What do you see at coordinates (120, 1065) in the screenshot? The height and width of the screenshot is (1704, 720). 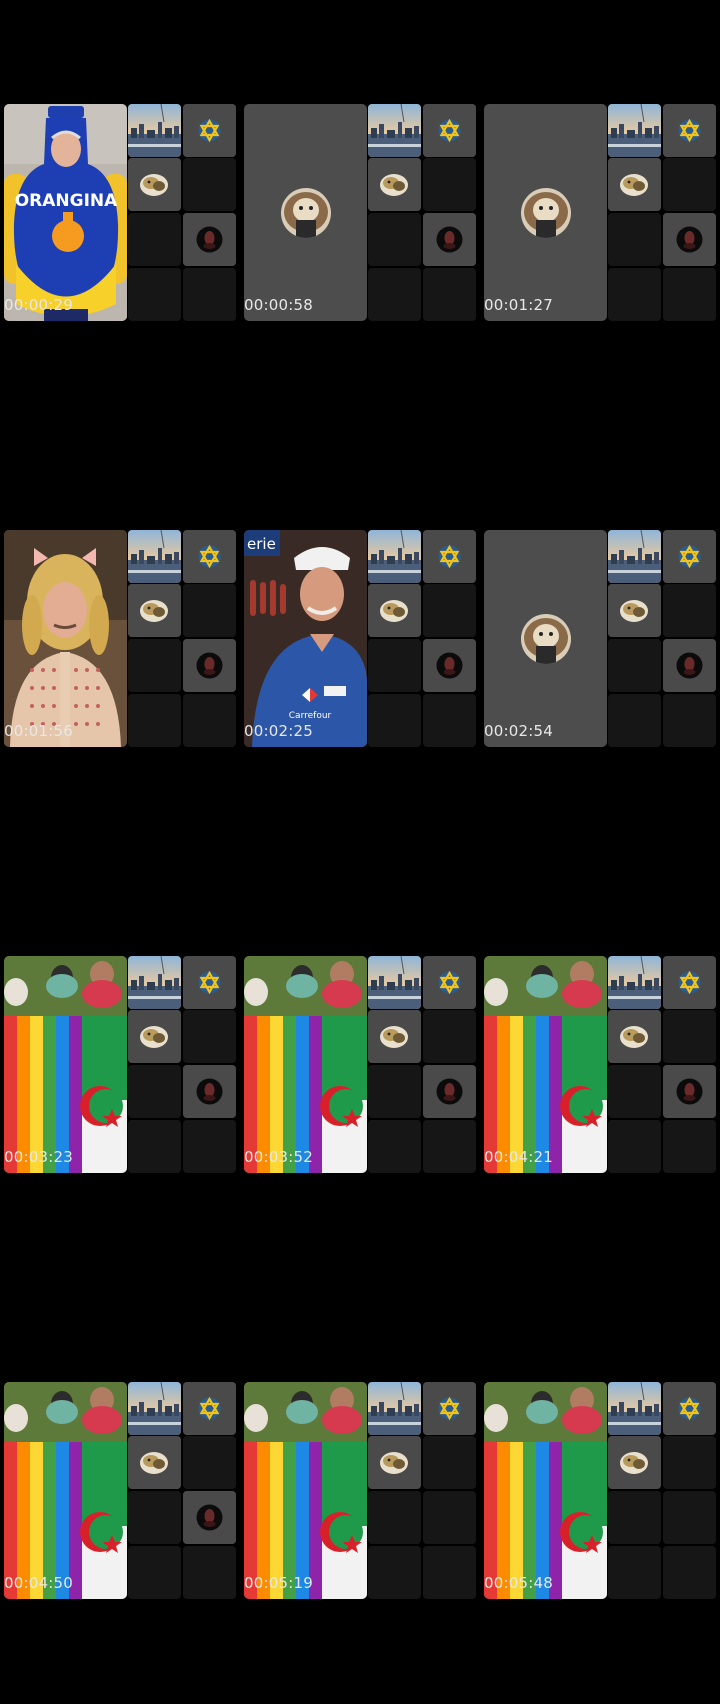 I see `video-frame-7: 00:03:23` at bounding box center [120, 1065].